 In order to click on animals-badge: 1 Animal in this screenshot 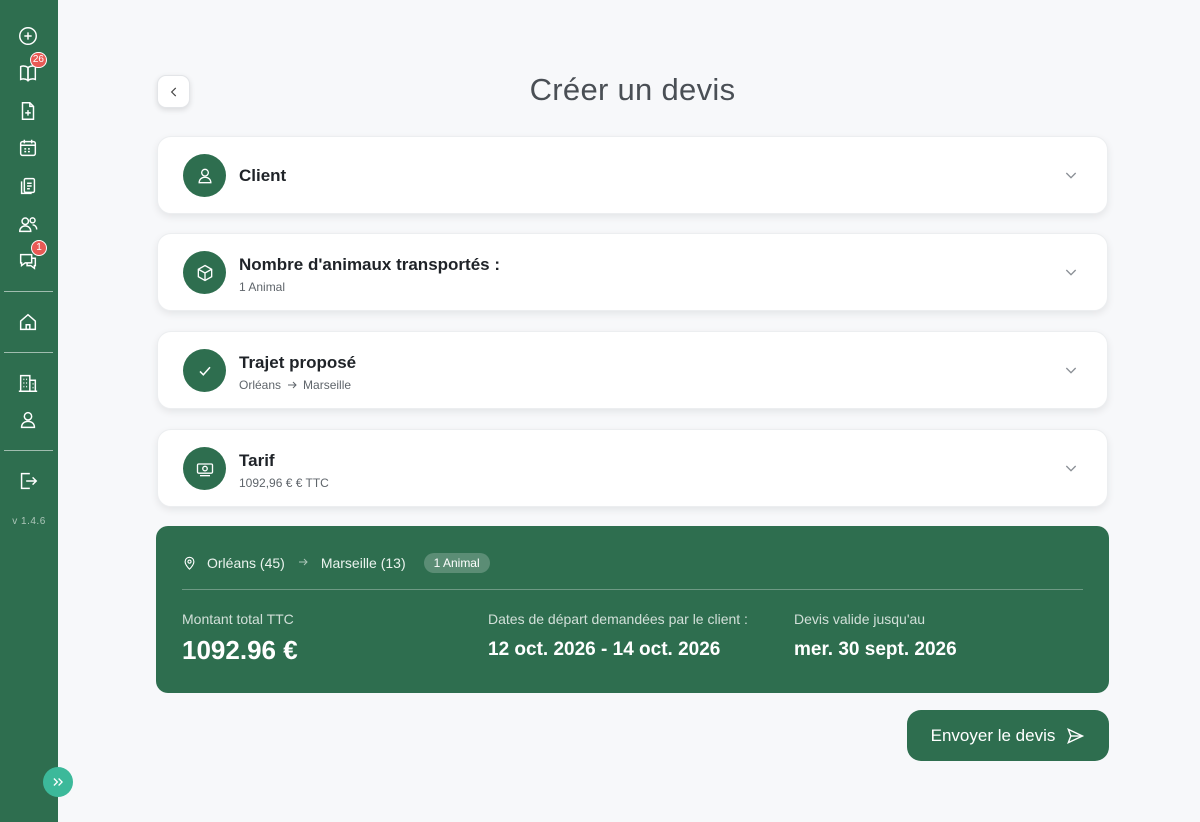, I will do `click(456, 563)`.